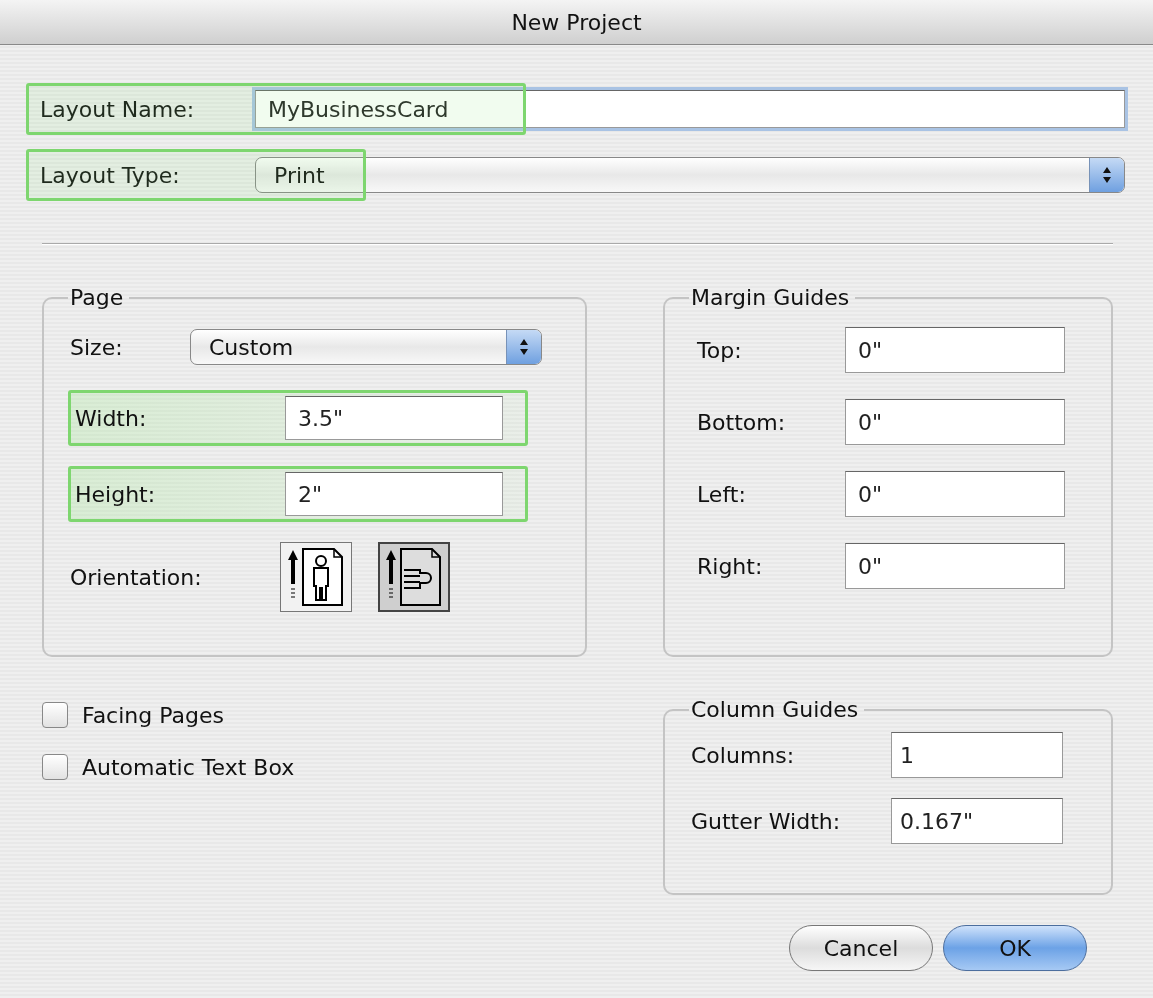 This screenshot has width=1153, height=998. I want to click on field-label: Gutter Width:, so click(766, 821).